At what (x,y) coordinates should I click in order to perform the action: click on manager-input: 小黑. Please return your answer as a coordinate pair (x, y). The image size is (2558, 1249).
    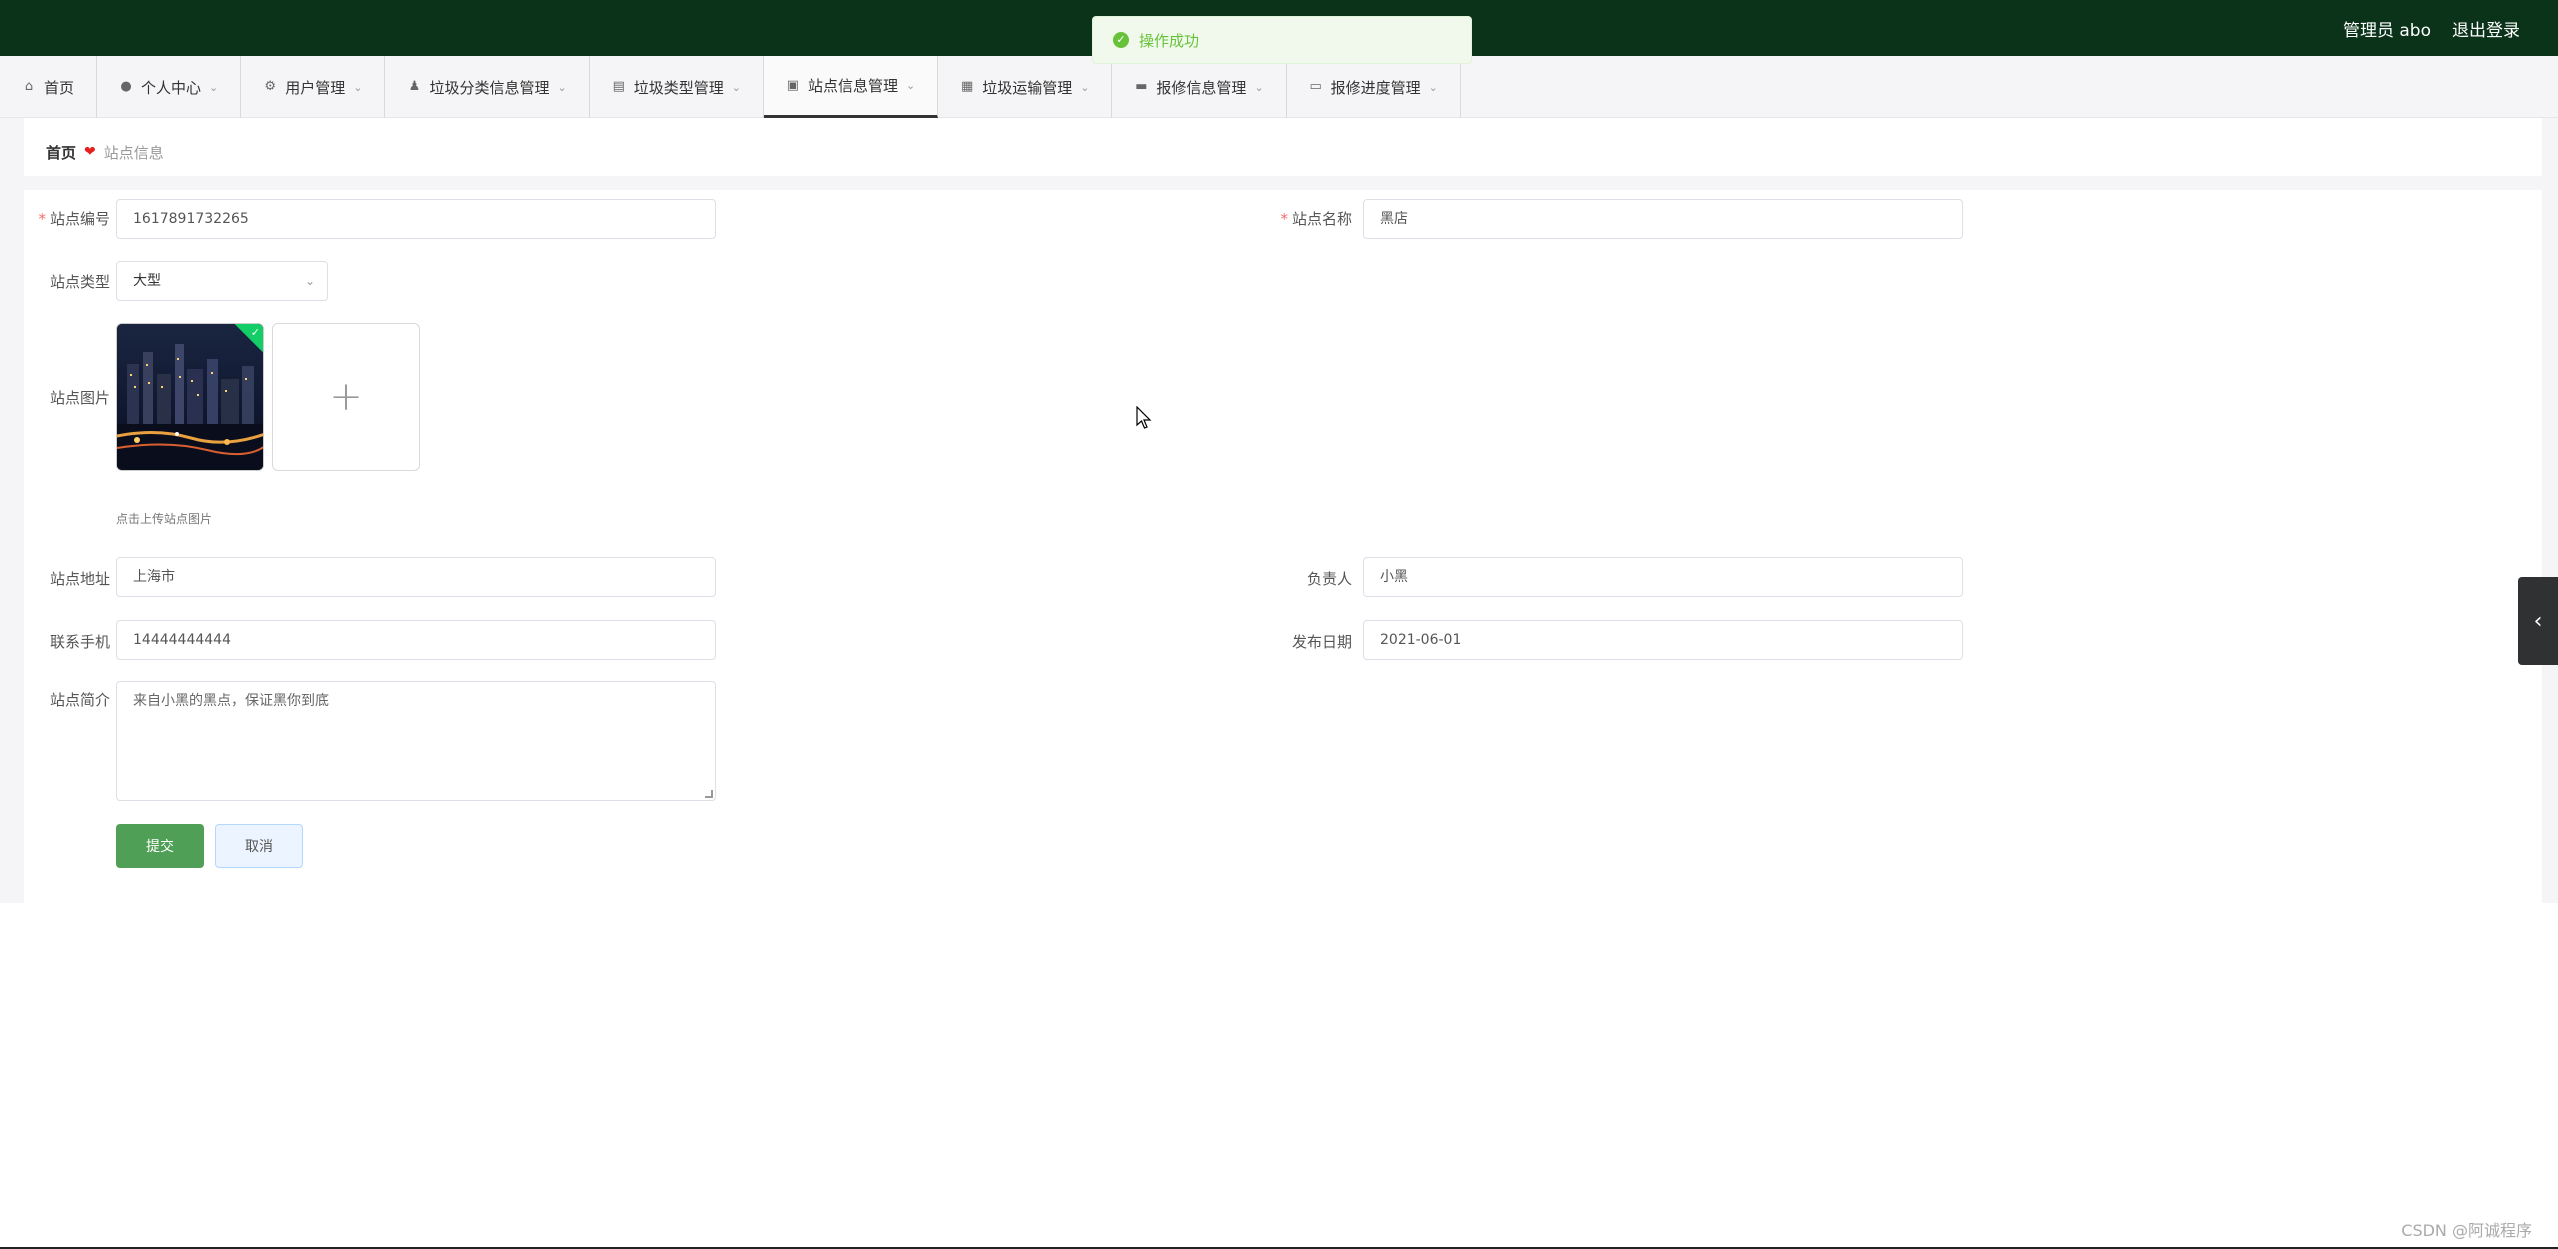
    Looking at the image, I should click on (1663, 577).